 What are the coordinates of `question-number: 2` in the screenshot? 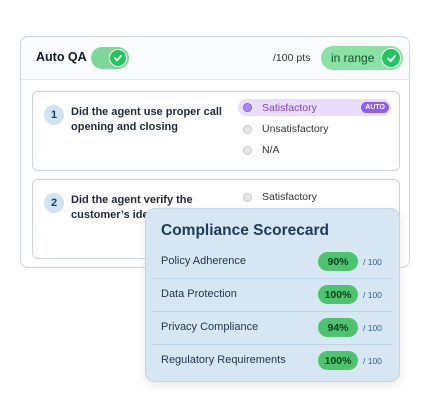 It's located at (54, 203).